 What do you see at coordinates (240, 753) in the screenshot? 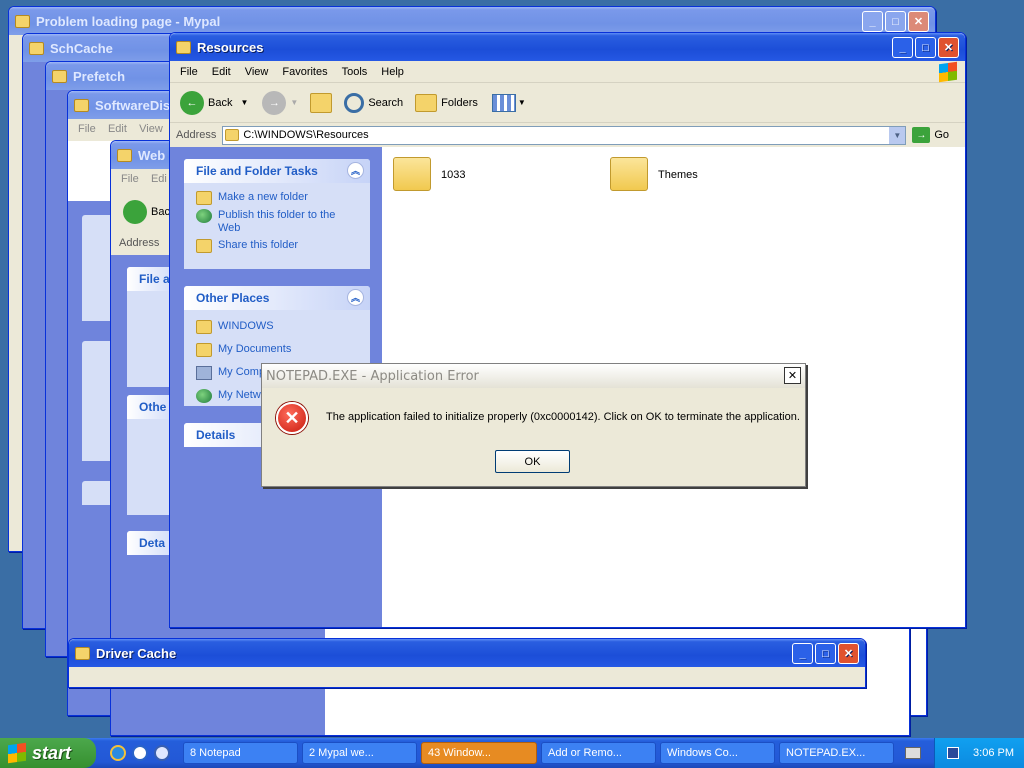
I see `task-notepad: 8 Notepad` at bounding box center [240, 753].